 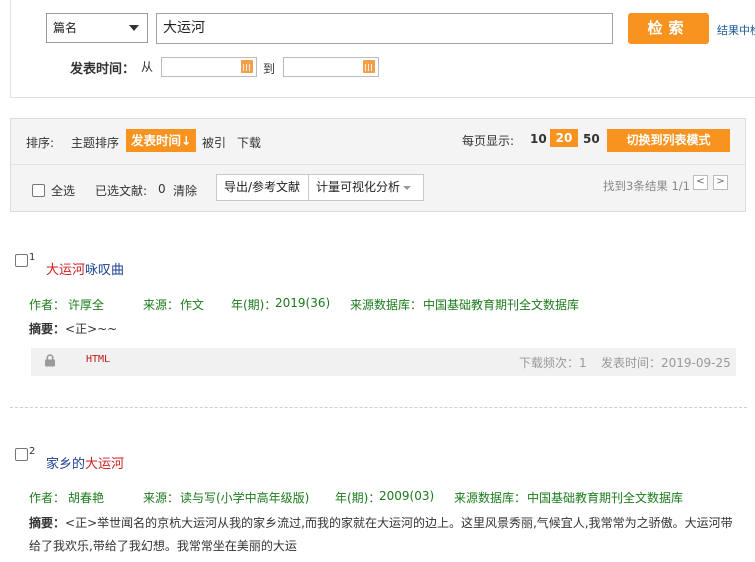 I want to click on year-link: 2009(03), so click(x=406, y=496).